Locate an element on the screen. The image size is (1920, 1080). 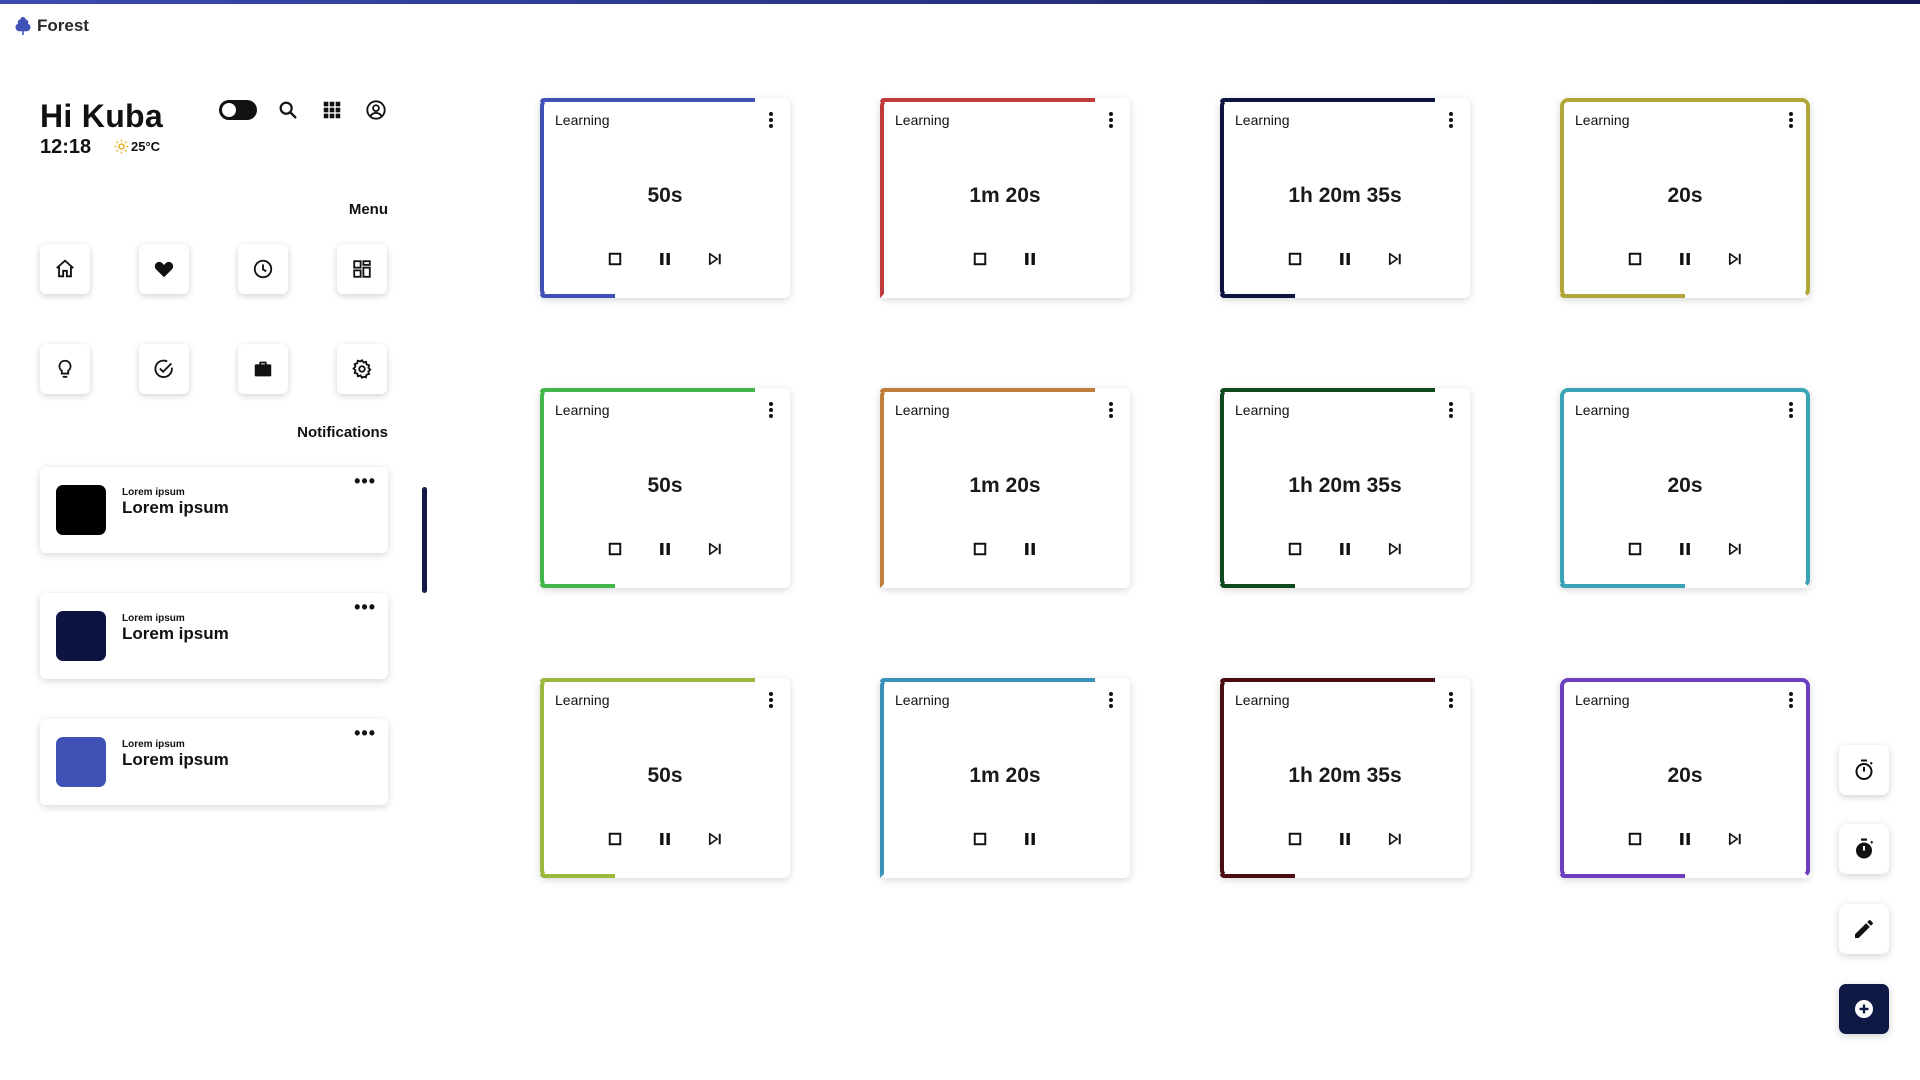
dashboard-button is located at coordinates (362, 269).